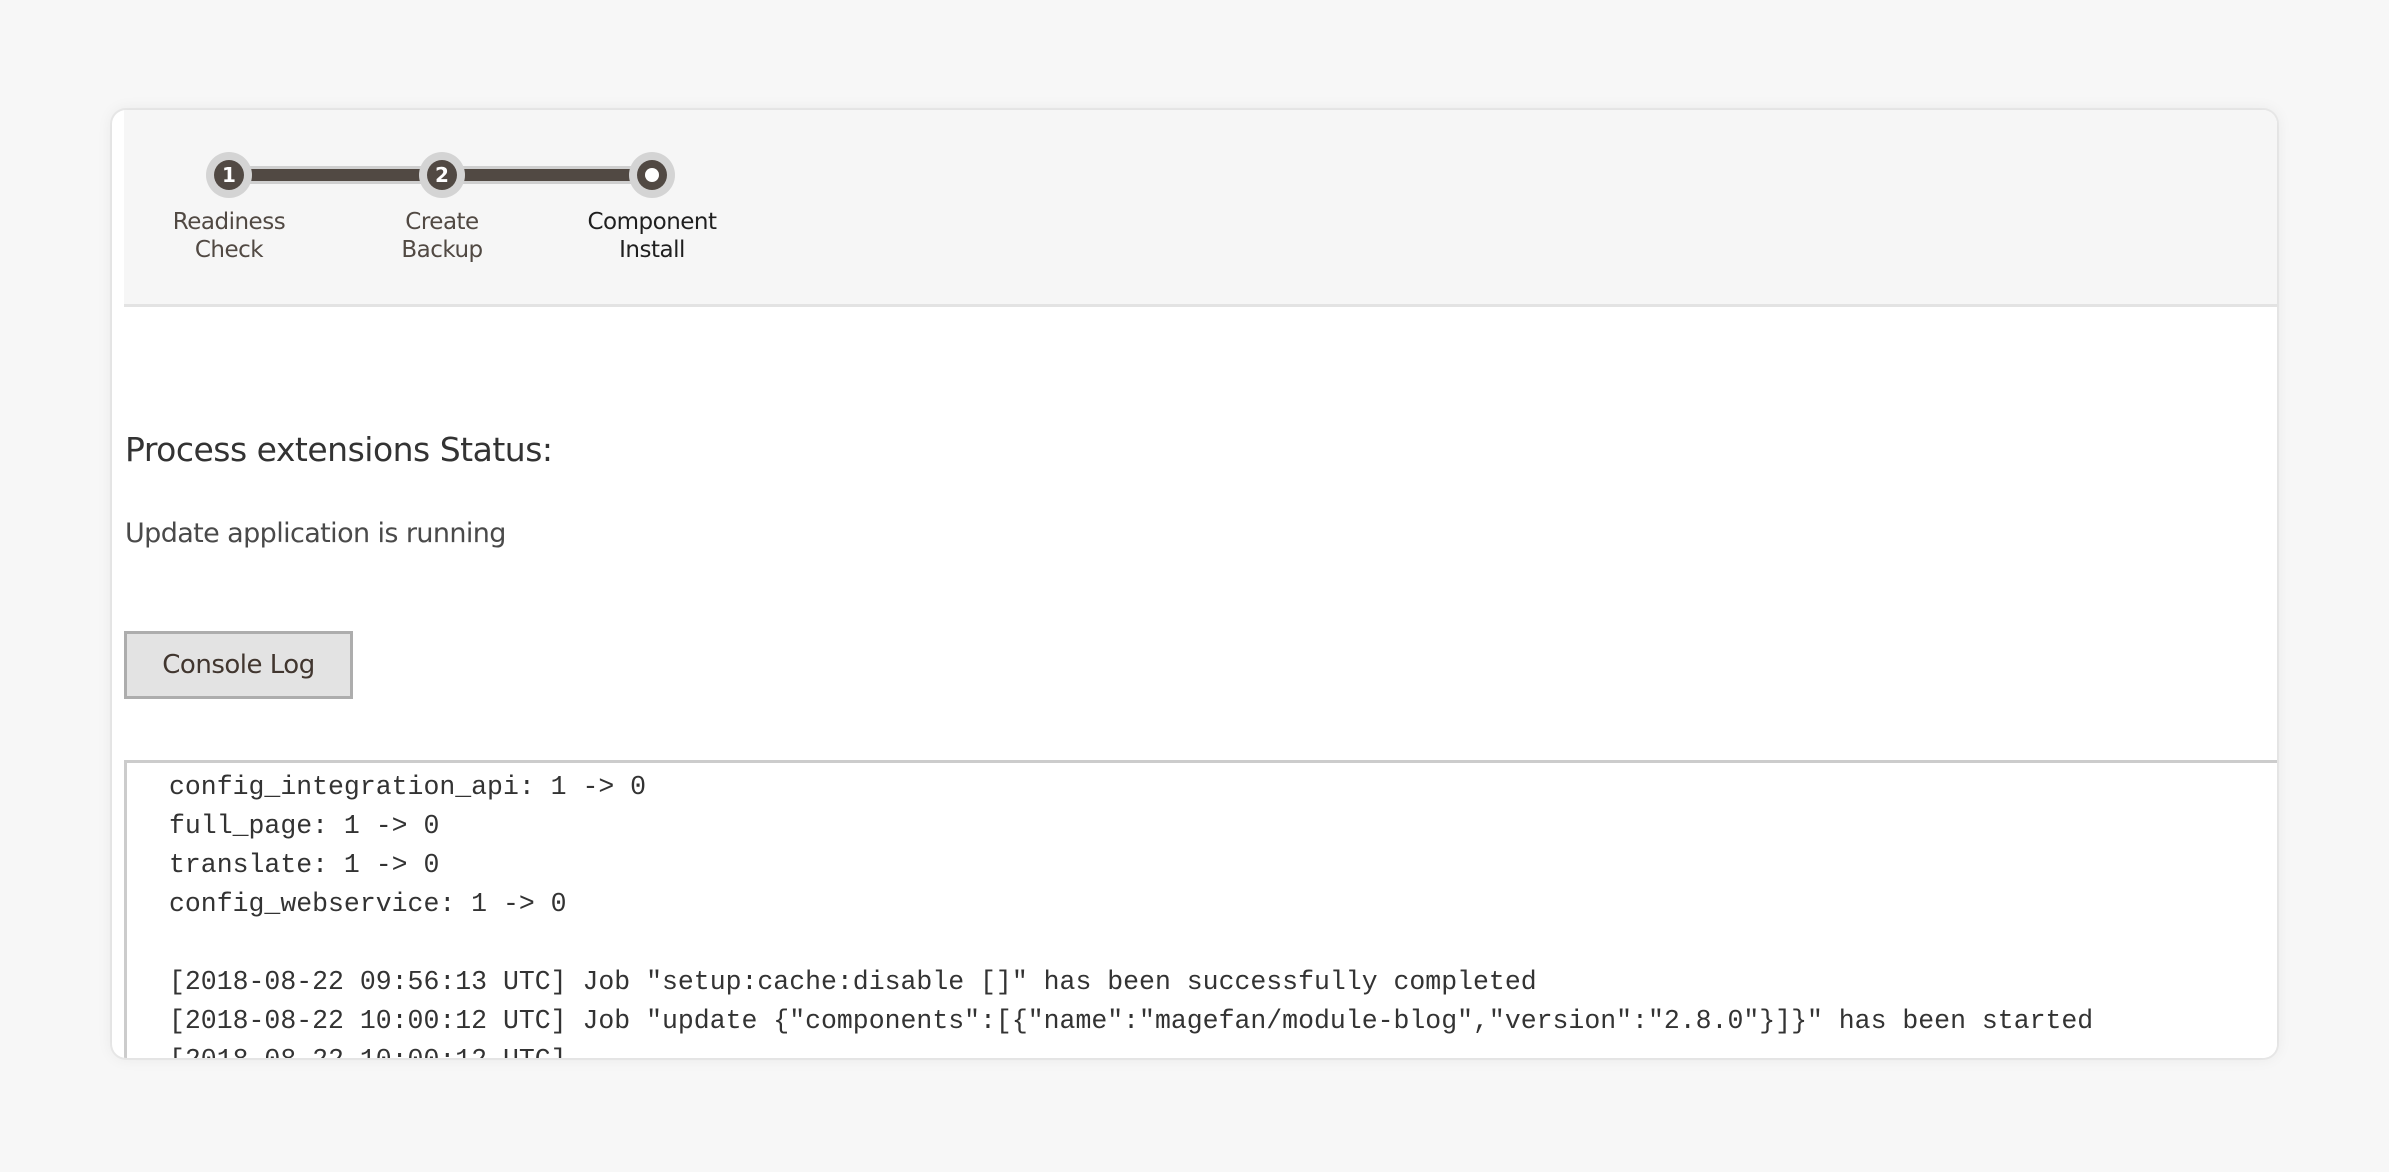 The height and width of the screenshot is (1172, 2389). What do you see at coordinates (304, 826) in the screenshot?
I see `console-line: full_page: 1 -> 0` at bounding box center [304, 826].